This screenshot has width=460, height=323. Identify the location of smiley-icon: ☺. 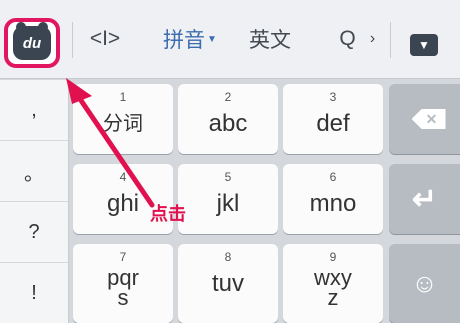
(424, 283).